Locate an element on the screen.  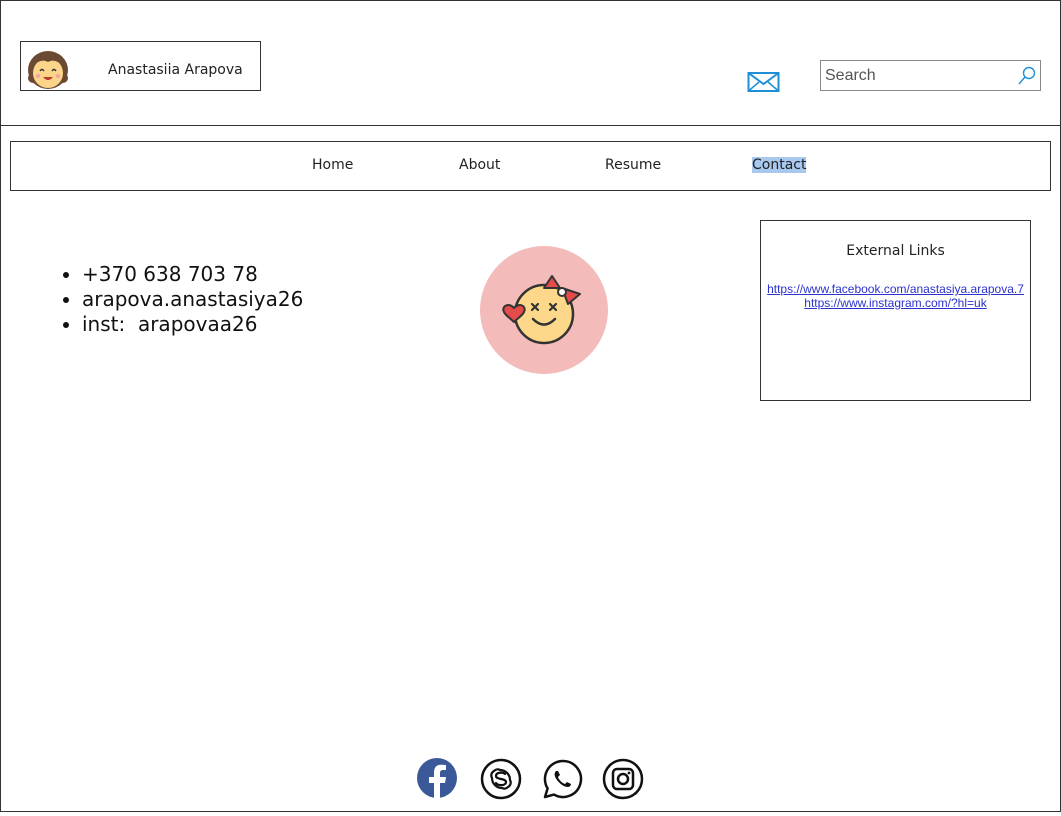
inst-handle: arapovaa26 is located at coordinates (197, 324).